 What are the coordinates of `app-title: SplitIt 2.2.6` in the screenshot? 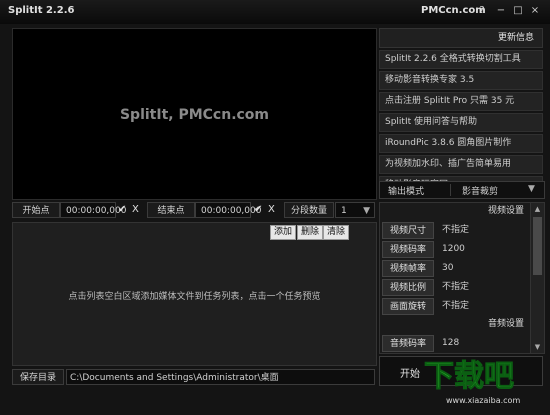 It's located at (41, 10).